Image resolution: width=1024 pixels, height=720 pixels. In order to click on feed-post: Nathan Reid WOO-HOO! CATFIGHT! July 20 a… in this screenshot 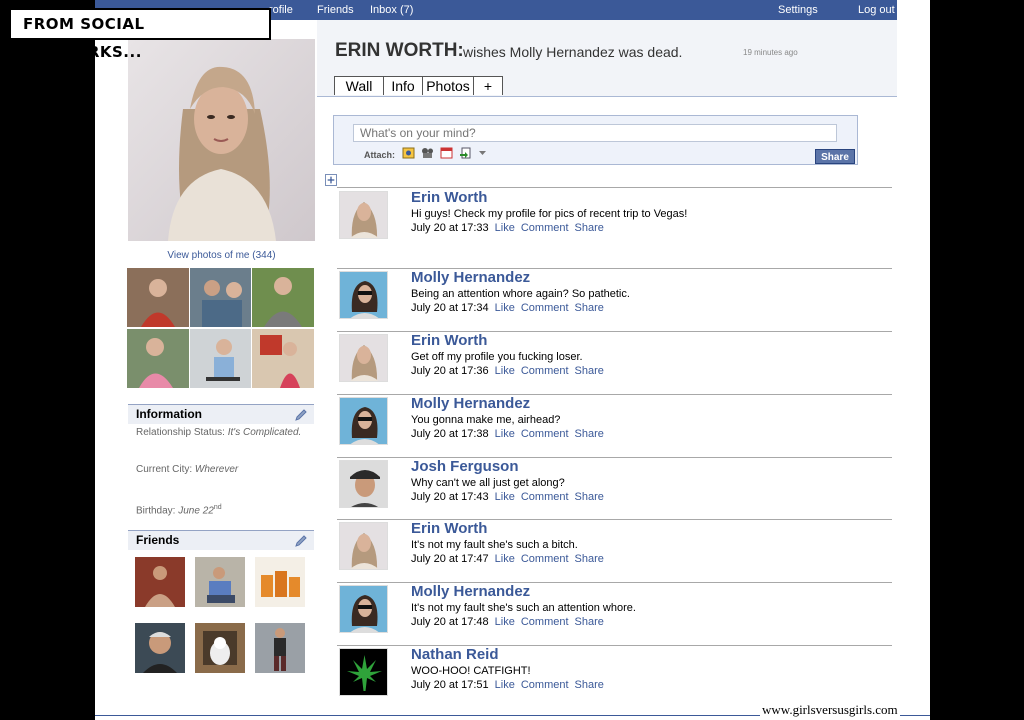, I will do `click(614, 677)`.